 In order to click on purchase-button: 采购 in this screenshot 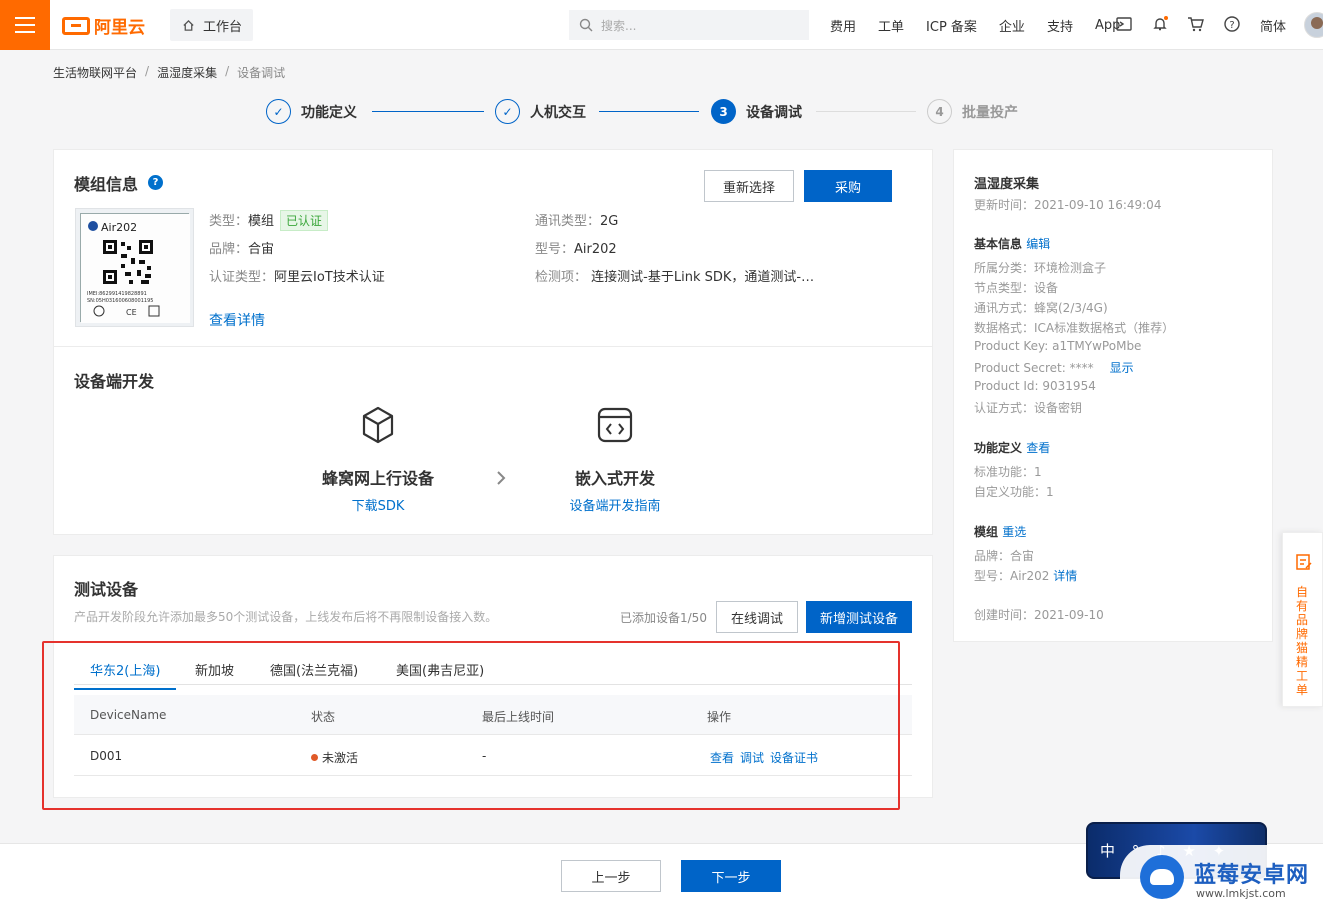, I will do `click(848, 186)`.